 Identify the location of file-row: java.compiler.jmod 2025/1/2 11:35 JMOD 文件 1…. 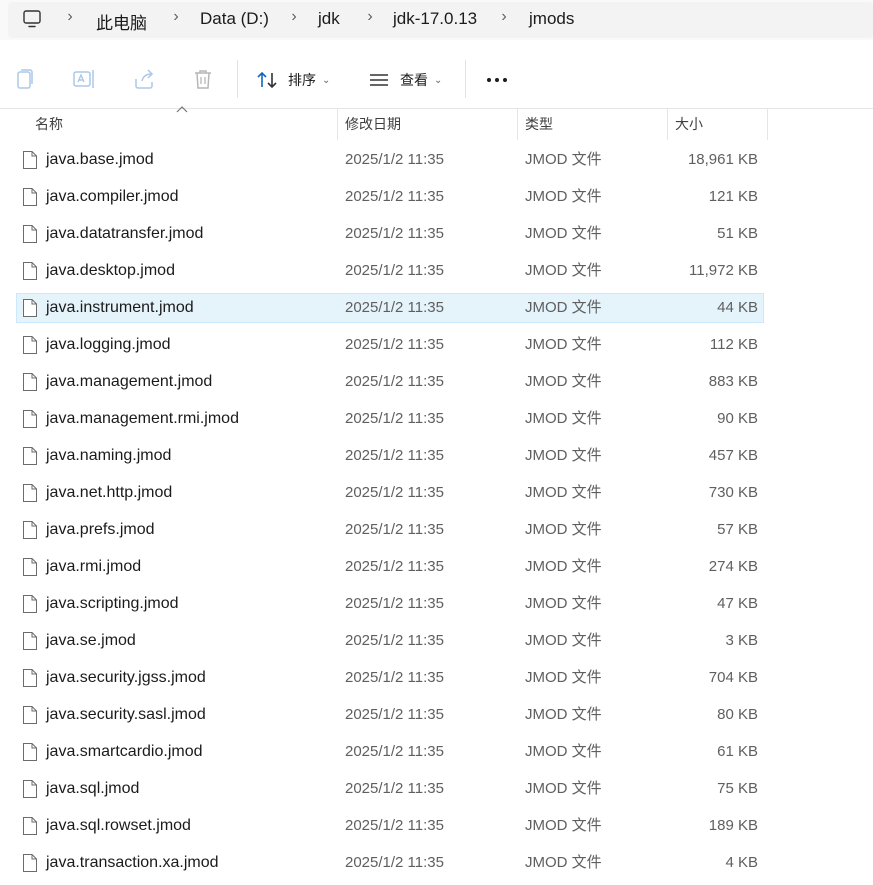
(436, 200).